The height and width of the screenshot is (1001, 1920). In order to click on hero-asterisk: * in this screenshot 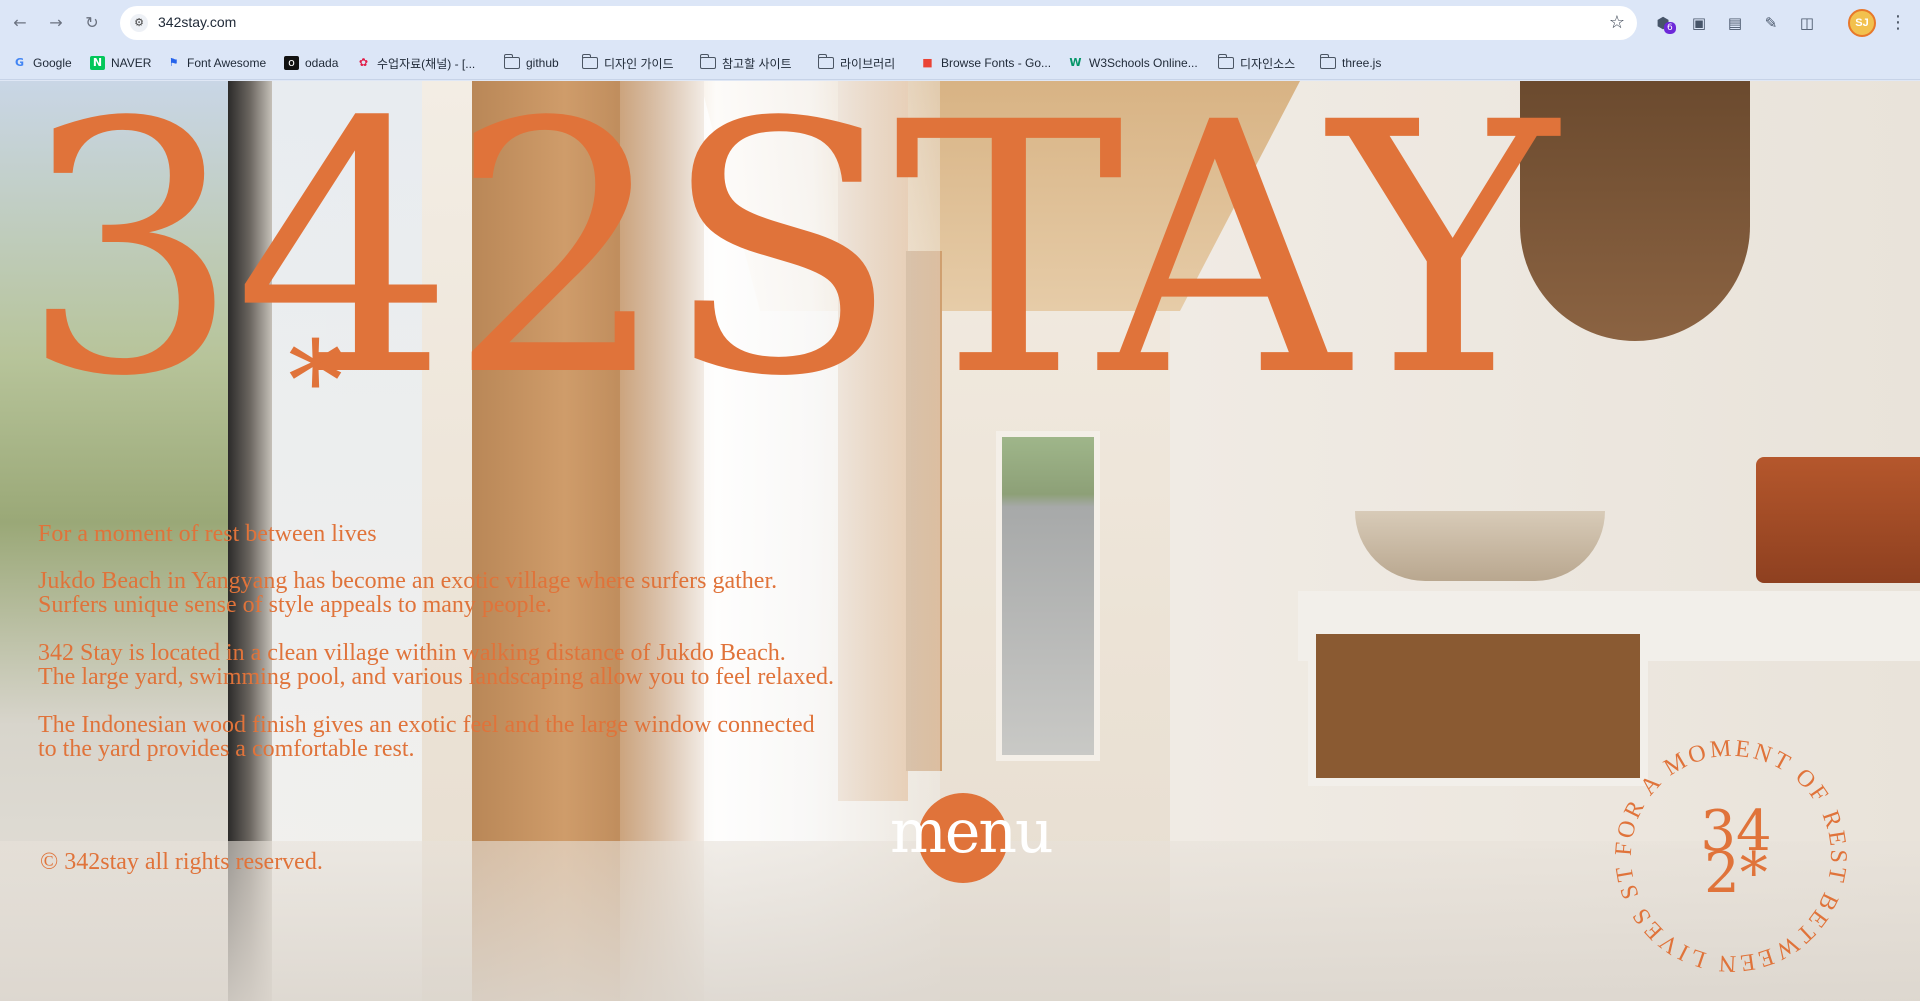, I will do `click(315, 381)`.